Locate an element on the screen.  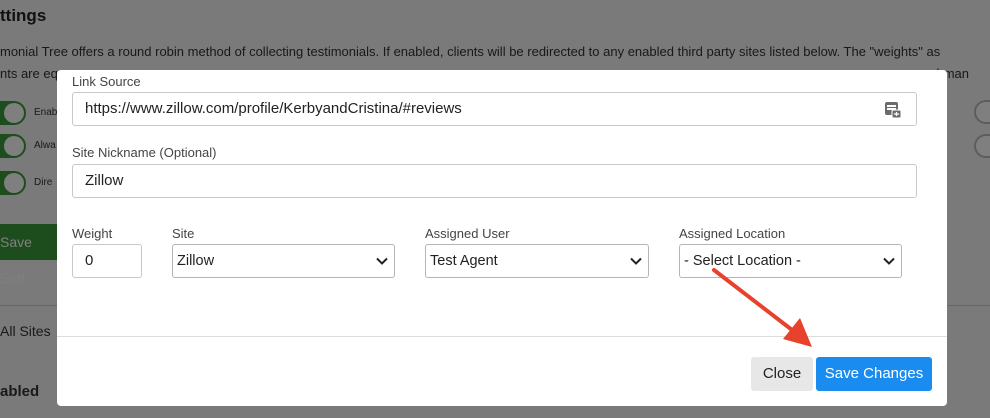
link-source-label: Link Source is located at coordinates (106, 81).